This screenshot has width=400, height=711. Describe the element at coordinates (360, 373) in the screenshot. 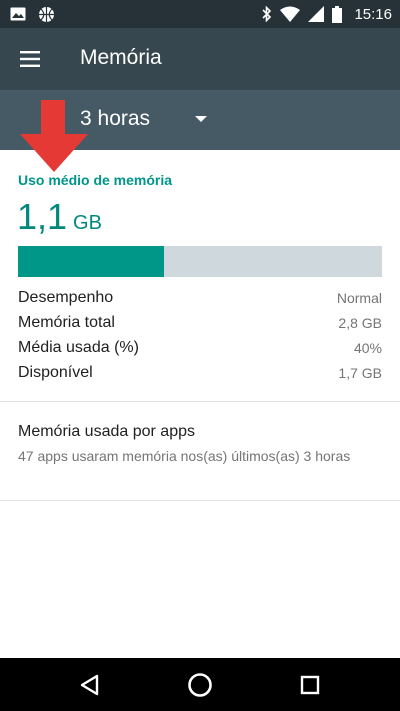

I see `stat-value: 1,7 GB` at that location.